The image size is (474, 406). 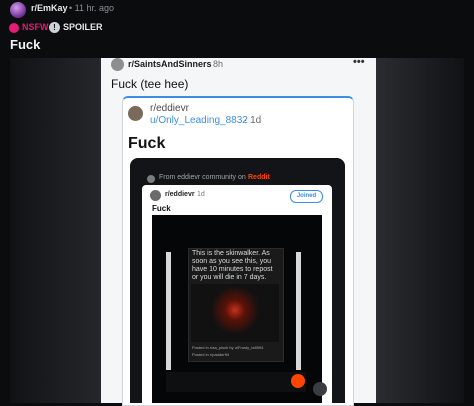 What do you see at coordinates (161, 208) in the screenshot?
I see `embed-title: Fuck` at bounding box center [161, 208].